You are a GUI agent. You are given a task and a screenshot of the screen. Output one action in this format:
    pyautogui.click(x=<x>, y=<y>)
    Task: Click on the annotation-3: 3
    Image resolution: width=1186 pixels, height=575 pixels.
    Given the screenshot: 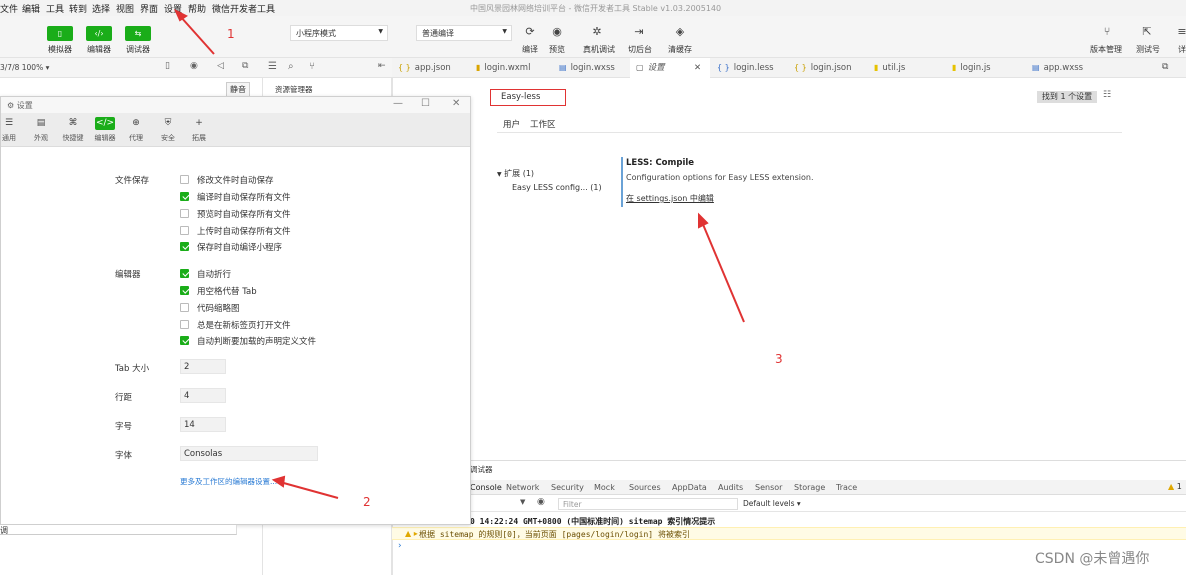 What is the action you would take?
    pyautogui.click(x=779, y=359)
    